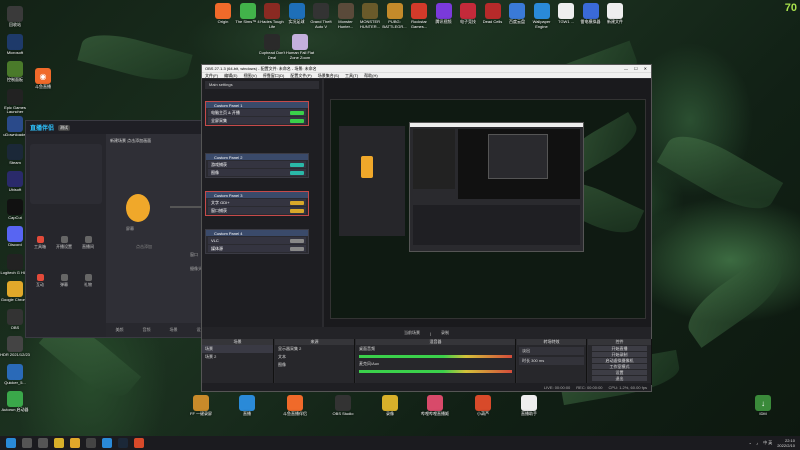 This screenshot has height=450, width=800. What do you see at coordinates (314, 365) in the screenshot?
I see `source-item: 图像` at bounding box center [314, 365].